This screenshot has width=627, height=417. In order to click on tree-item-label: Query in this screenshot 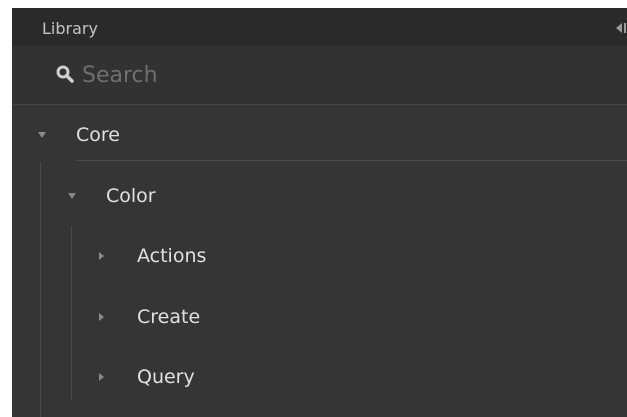, I will do `click(166, 377)`.